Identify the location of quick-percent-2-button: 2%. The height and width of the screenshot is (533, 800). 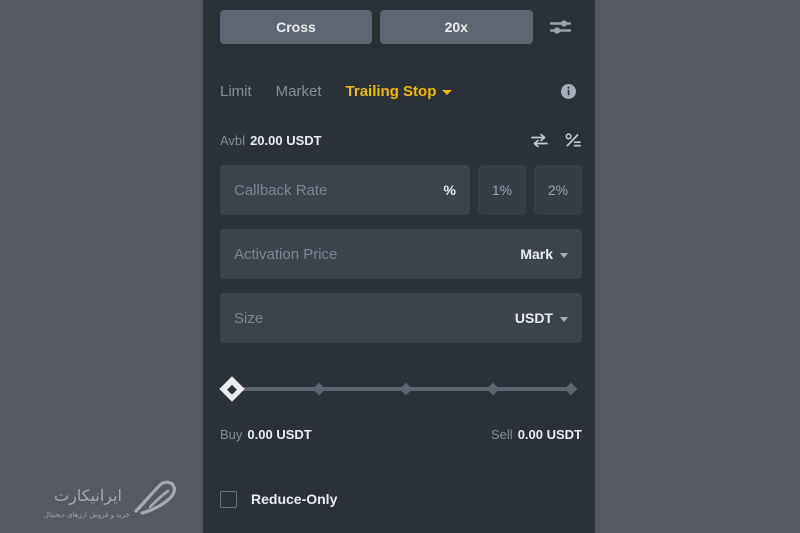
(558, 190).